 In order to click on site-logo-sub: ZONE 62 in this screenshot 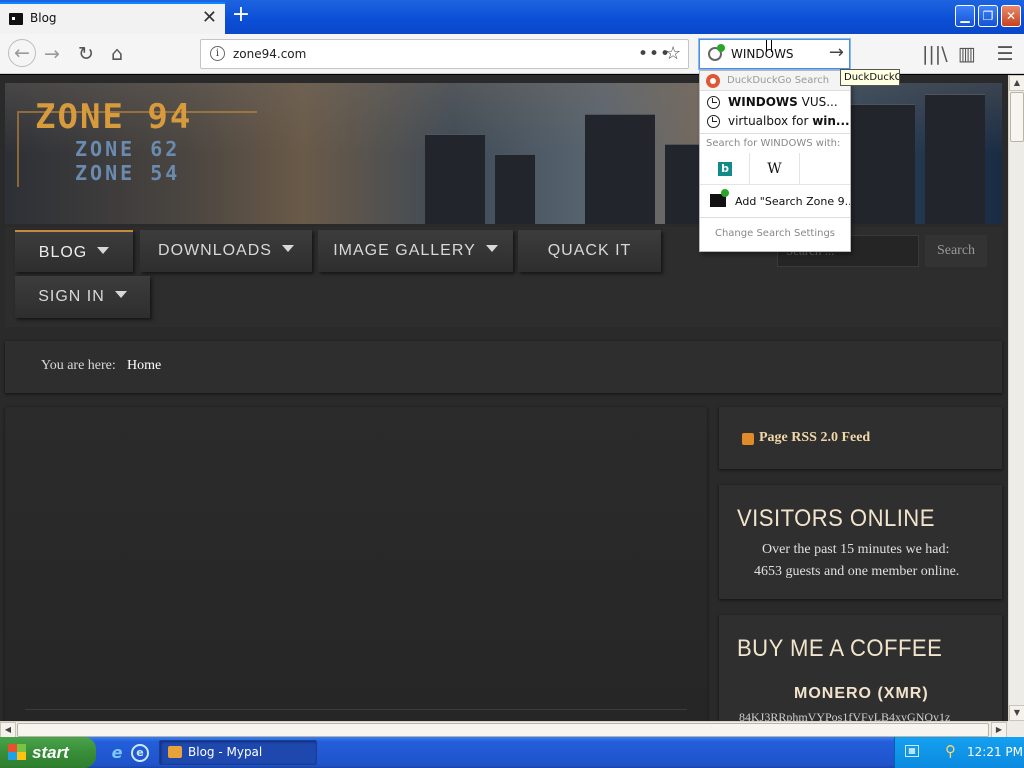, I will do `click(128, 149)`.